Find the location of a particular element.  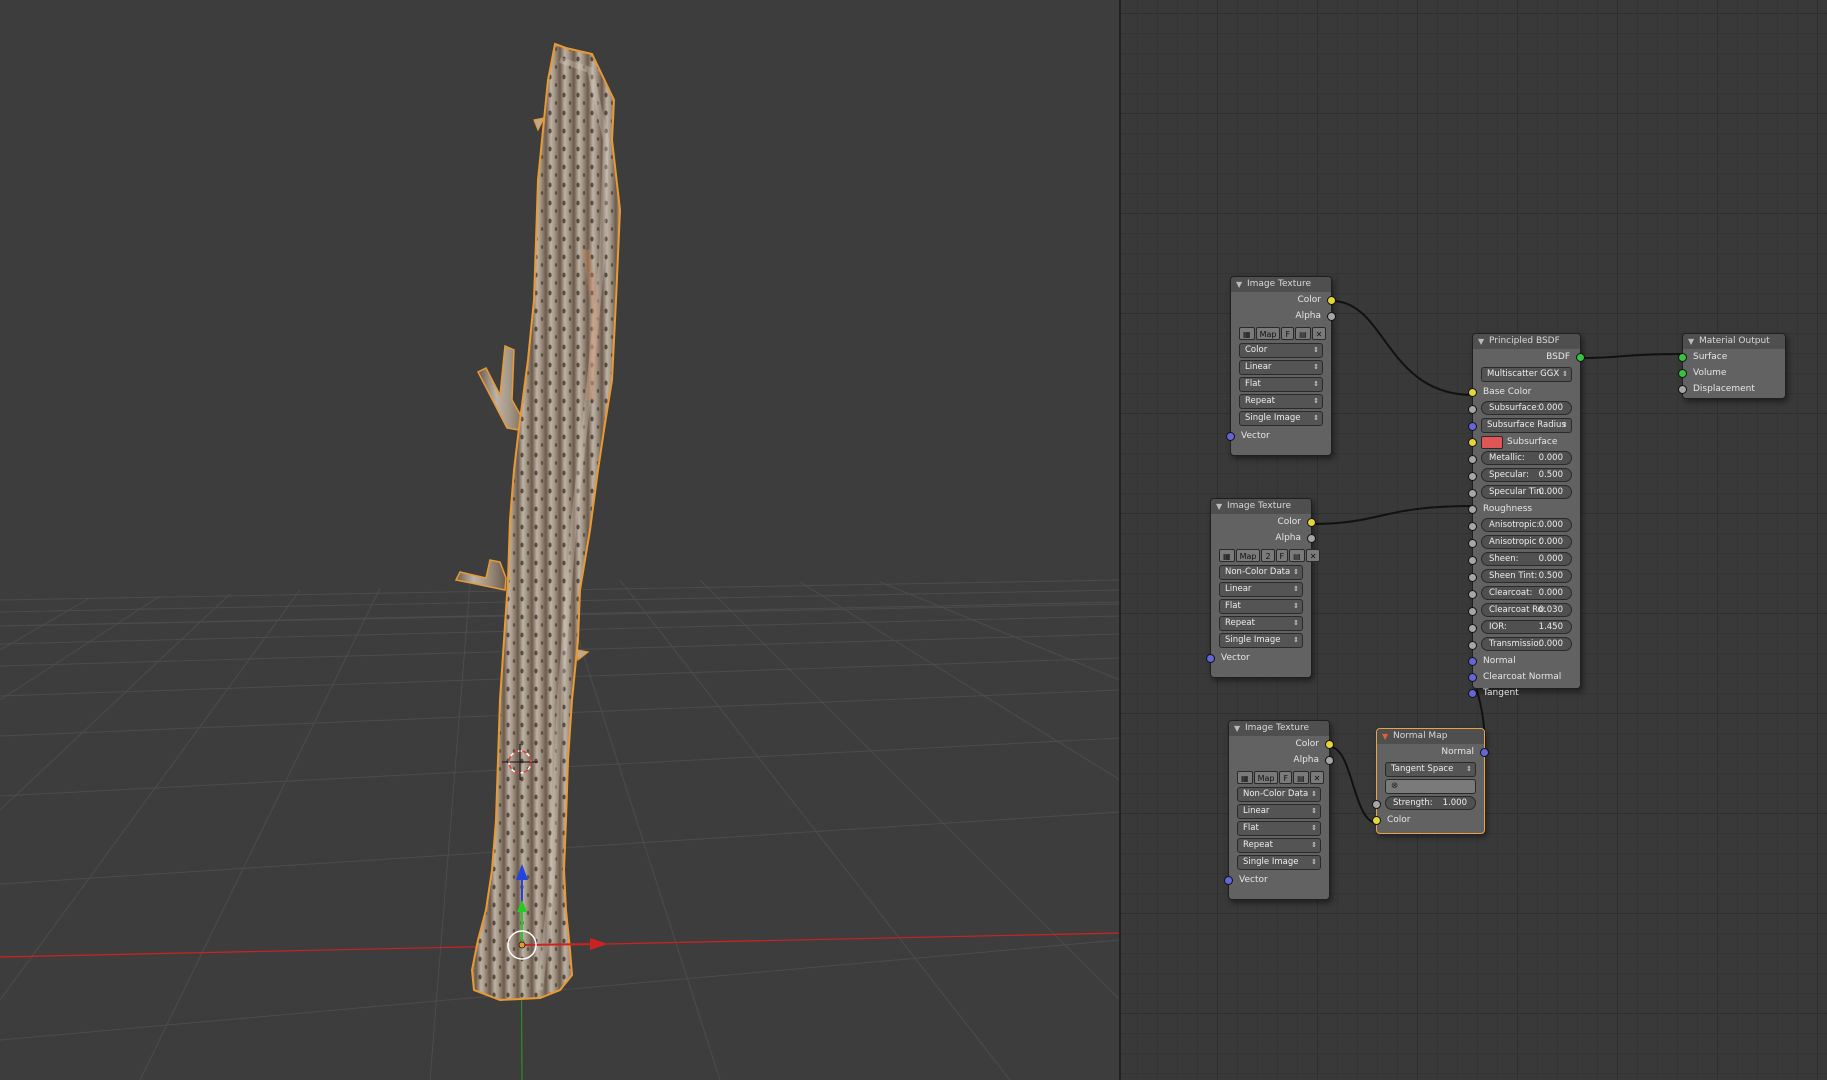

ior-field: IOR: 1.450 is located at coordinates (1526, 627).